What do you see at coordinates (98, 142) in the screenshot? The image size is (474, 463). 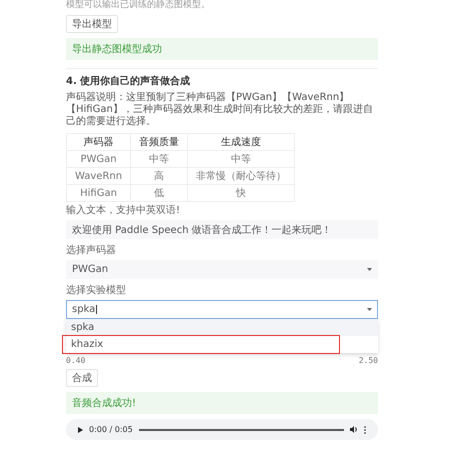 I see `column-header: 声码器` at bounding box center [98, 142].